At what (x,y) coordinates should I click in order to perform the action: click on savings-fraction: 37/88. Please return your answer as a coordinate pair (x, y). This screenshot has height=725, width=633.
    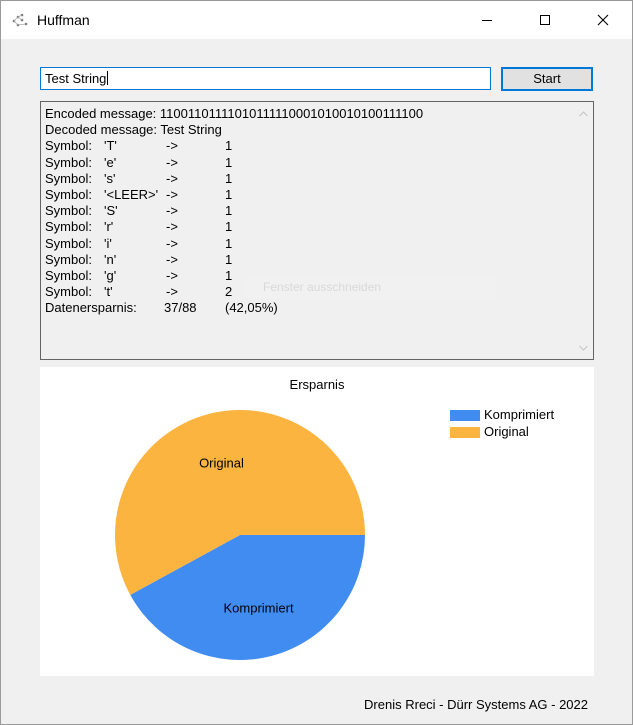
    Looking at the image, I should click on (180, 308).